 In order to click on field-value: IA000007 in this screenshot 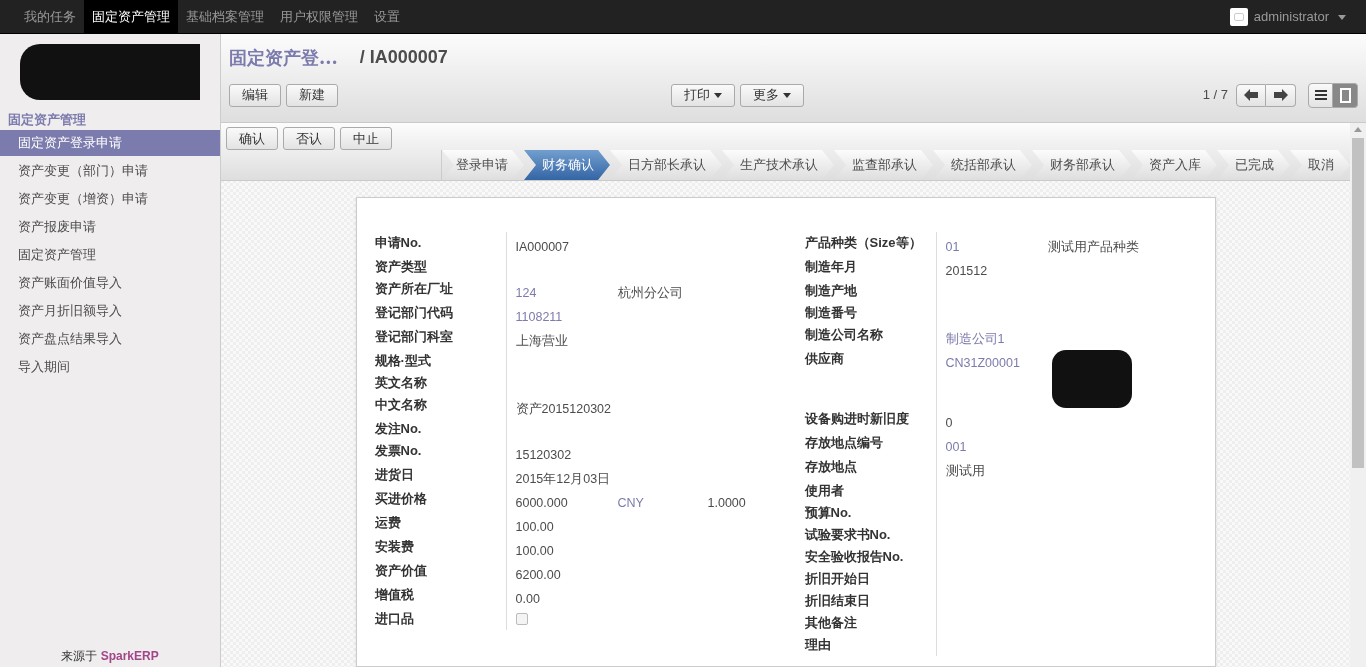, I will do `click(543, 247)`.